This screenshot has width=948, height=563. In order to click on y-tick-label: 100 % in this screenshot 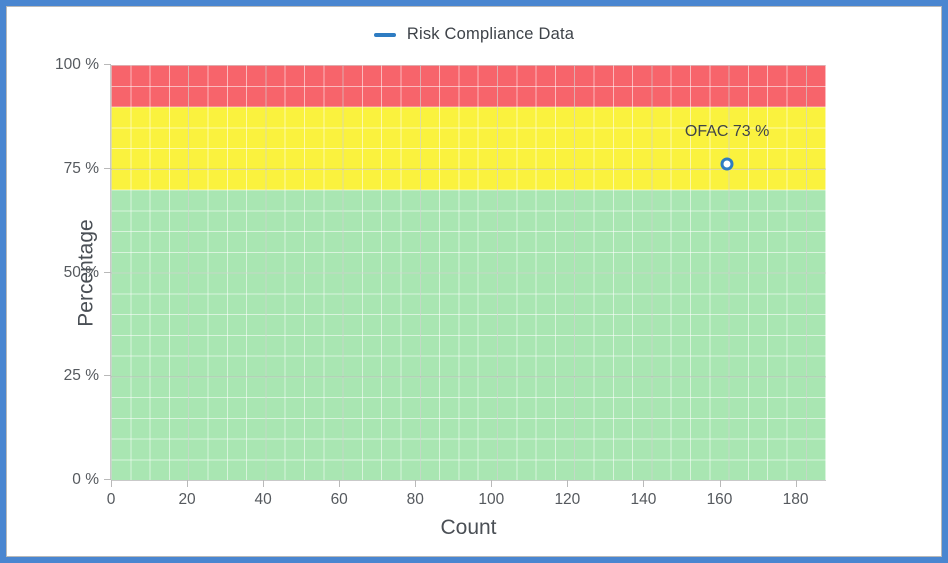, I will do `click(77, 64)`.